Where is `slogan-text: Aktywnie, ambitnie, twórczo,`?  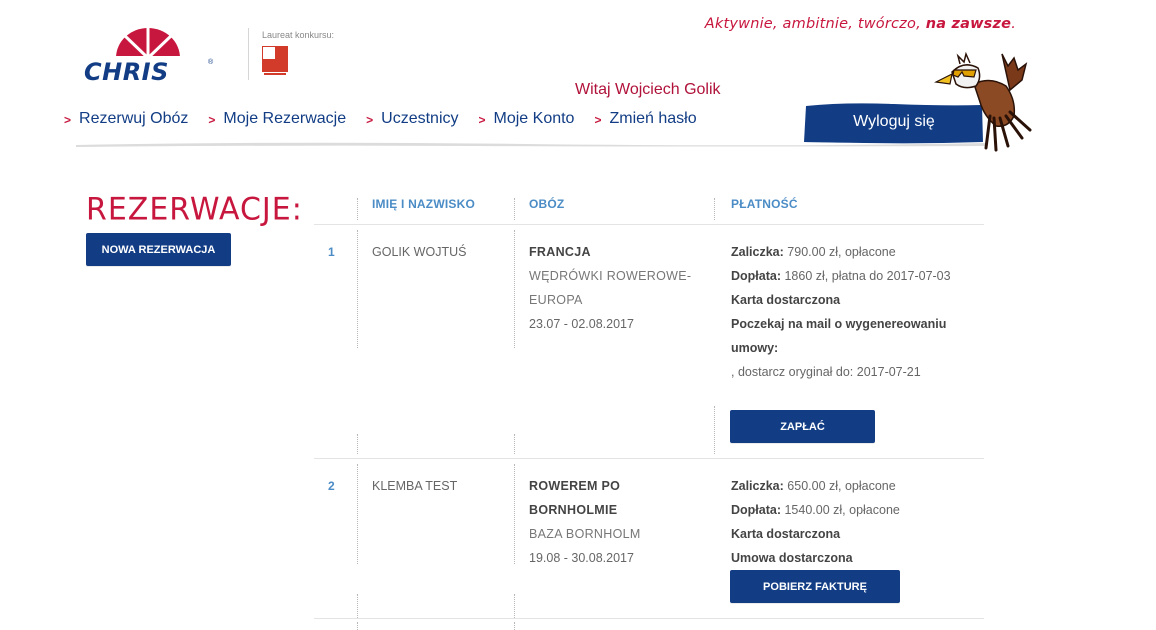 slogan-text: Aktywnie, ambitnie, twórczo, is located at coordinates (812, 24).